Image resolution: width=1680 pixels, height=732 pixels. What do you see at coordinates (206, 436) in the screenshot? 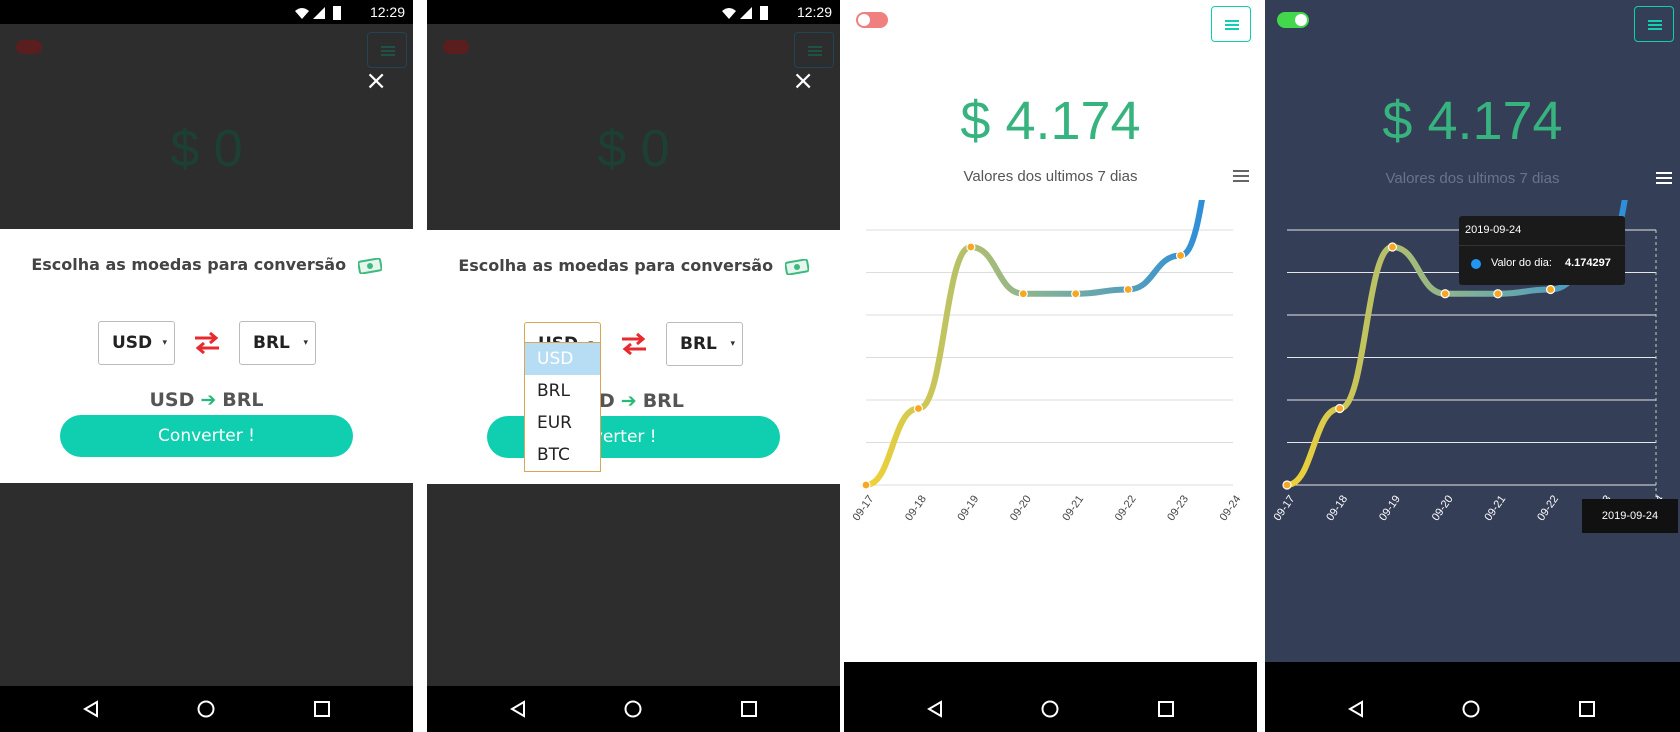
I see `convert-button: Converter !` at bounding box center [206, 436].